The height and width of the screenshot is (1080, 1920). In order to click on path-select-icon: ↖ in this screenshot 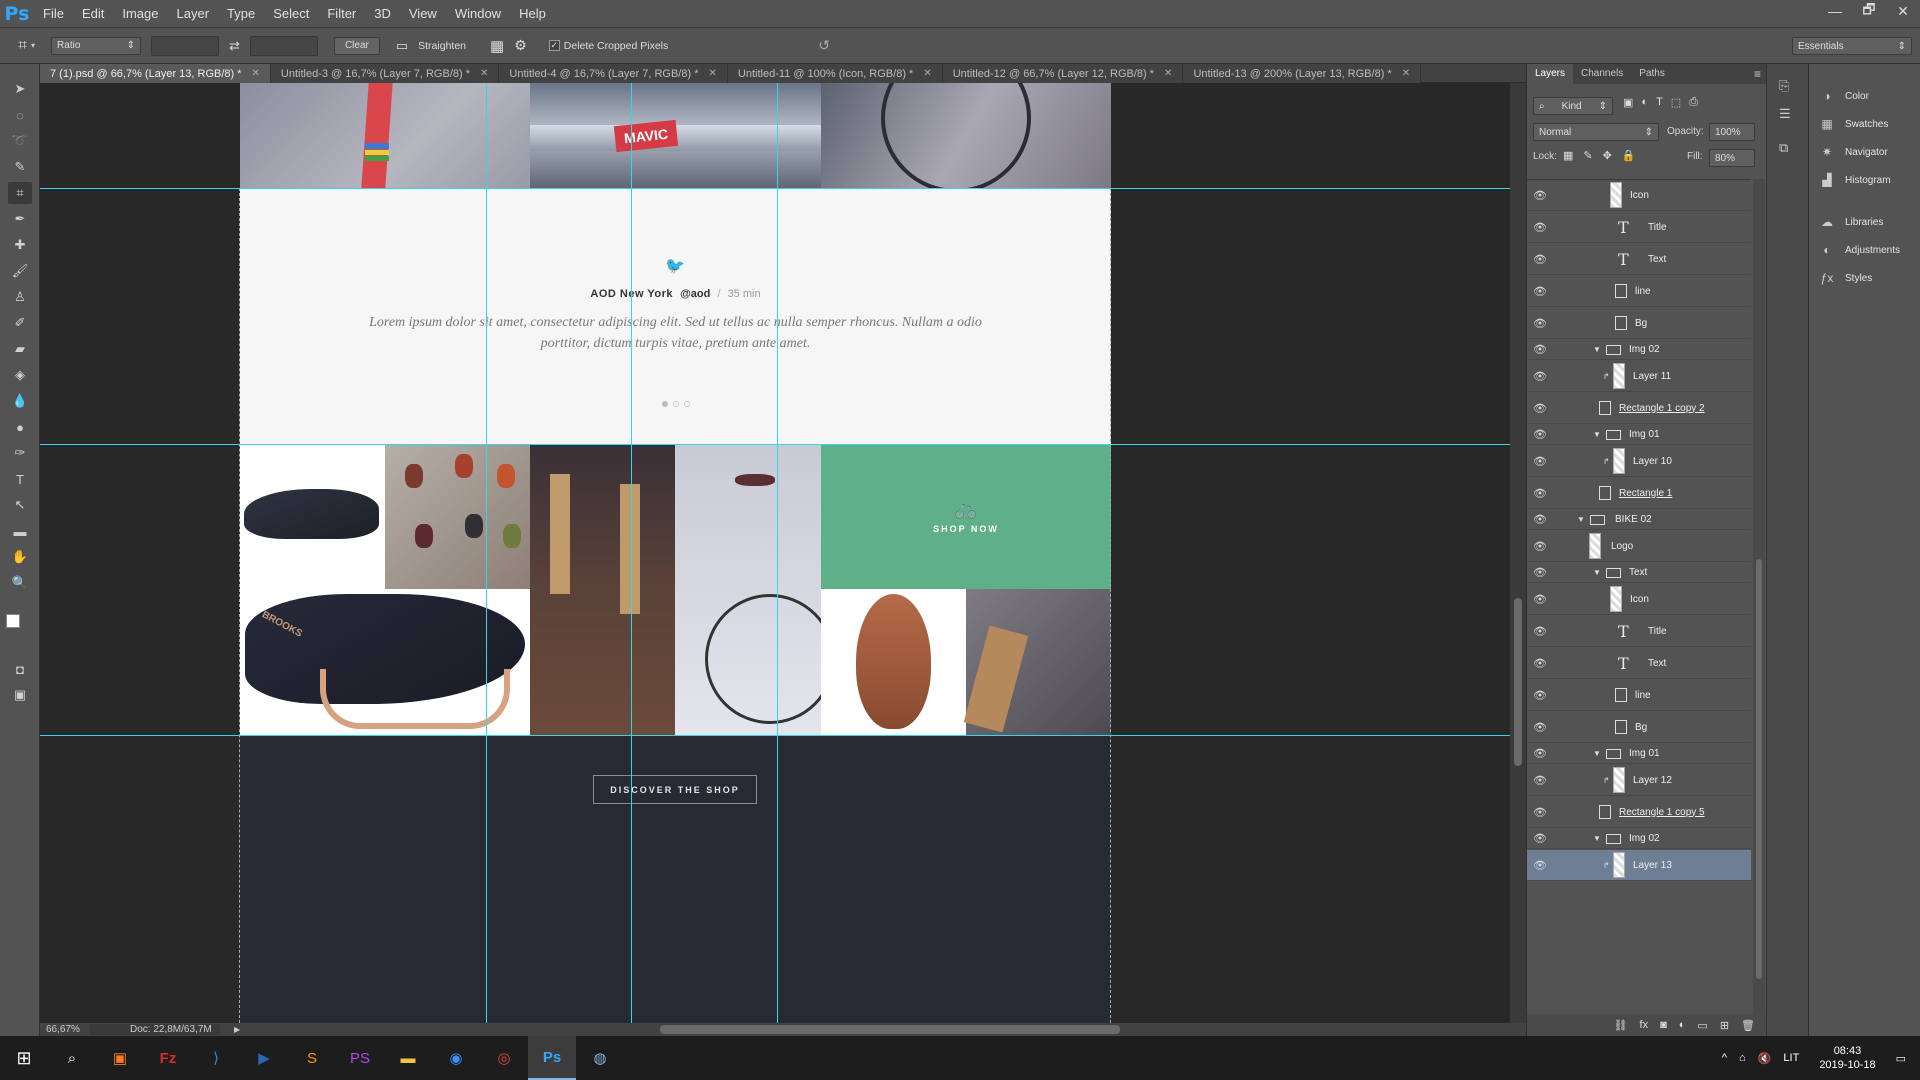, I will do `click(20, 505)`.